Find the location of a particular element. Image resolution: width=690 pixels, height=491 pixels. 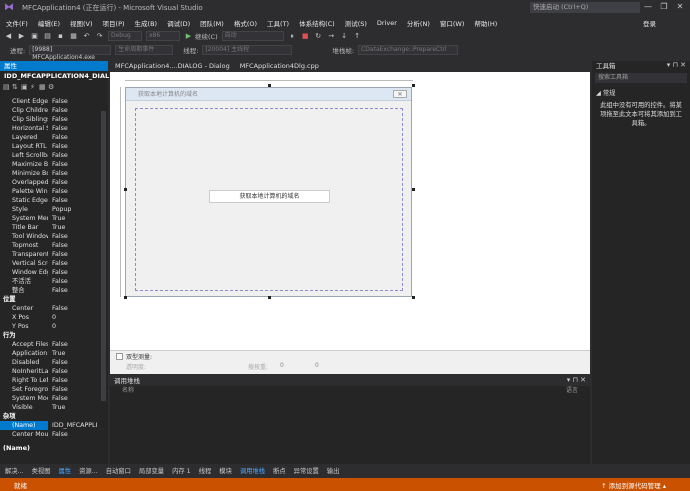

continue-label: 继续(C) is located at coordinates (206, 36).